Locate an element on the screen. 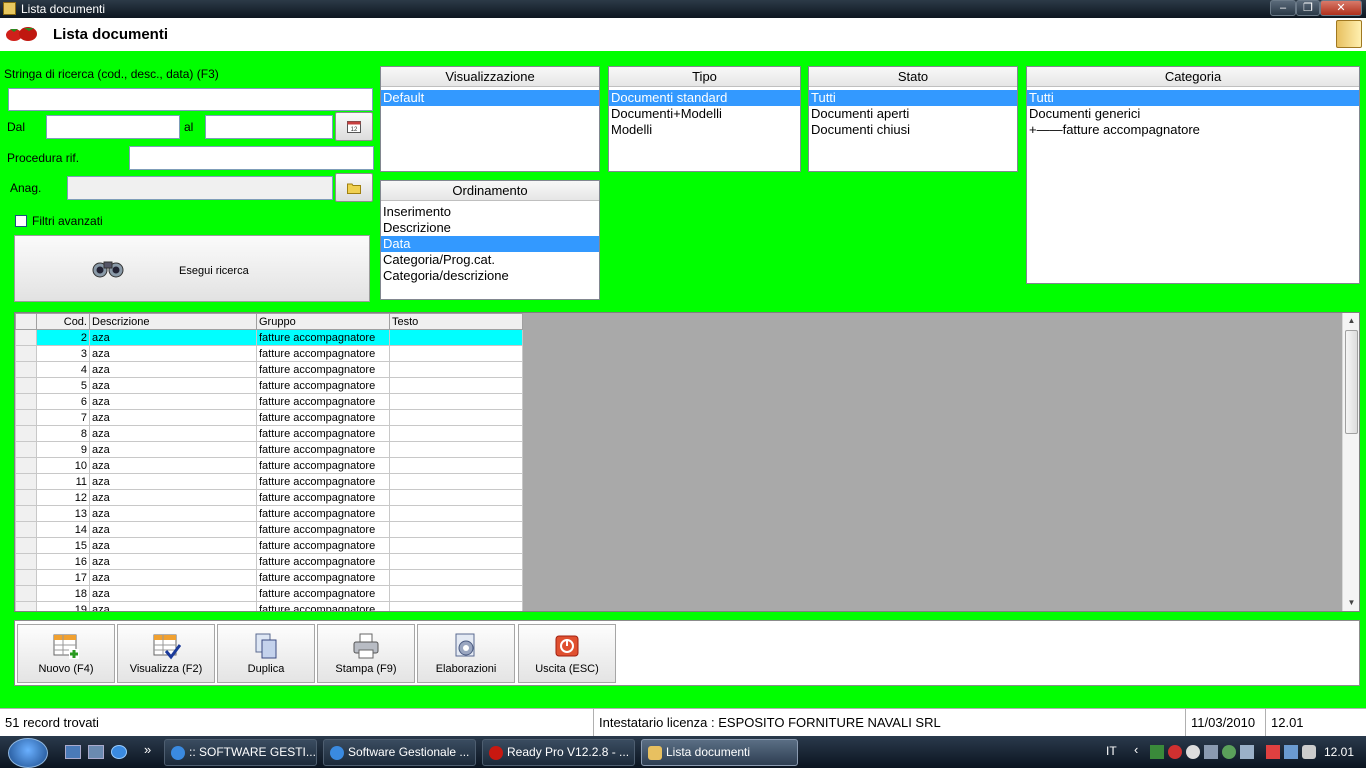 This screenshot has width=1366, height=768. ordinamento-item: Categoria/descrizione is located at coordinates (490, 276).